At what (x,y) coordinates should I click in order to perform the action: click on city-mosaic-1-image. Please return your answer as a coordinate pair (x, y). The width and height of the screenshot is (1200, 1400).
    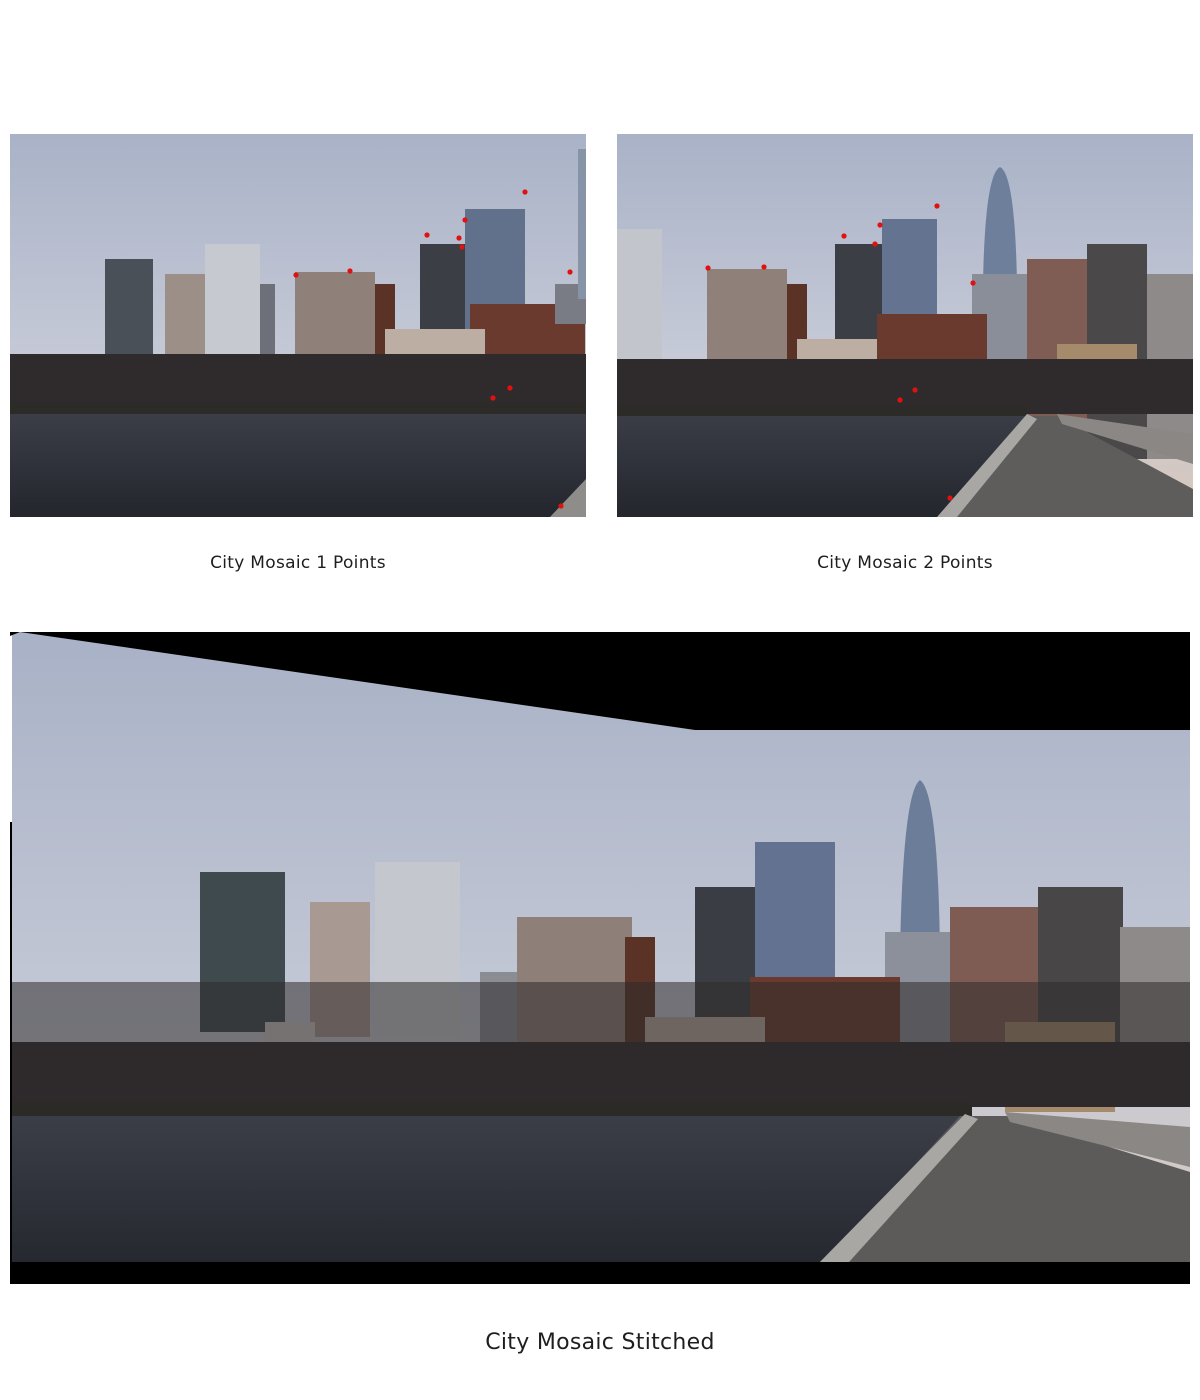
    Looking at the image, I should click on (298, 325).